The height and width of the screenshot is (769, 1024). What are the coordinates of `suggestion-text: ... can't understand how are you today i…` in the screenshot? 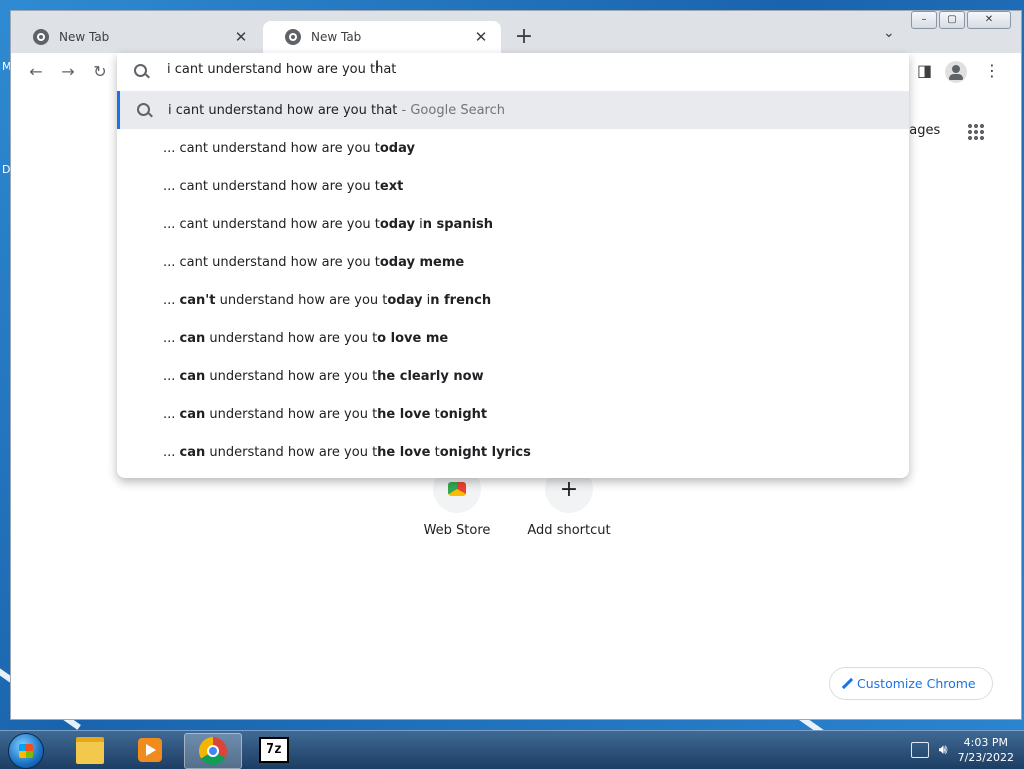 It's located at (327, 300).